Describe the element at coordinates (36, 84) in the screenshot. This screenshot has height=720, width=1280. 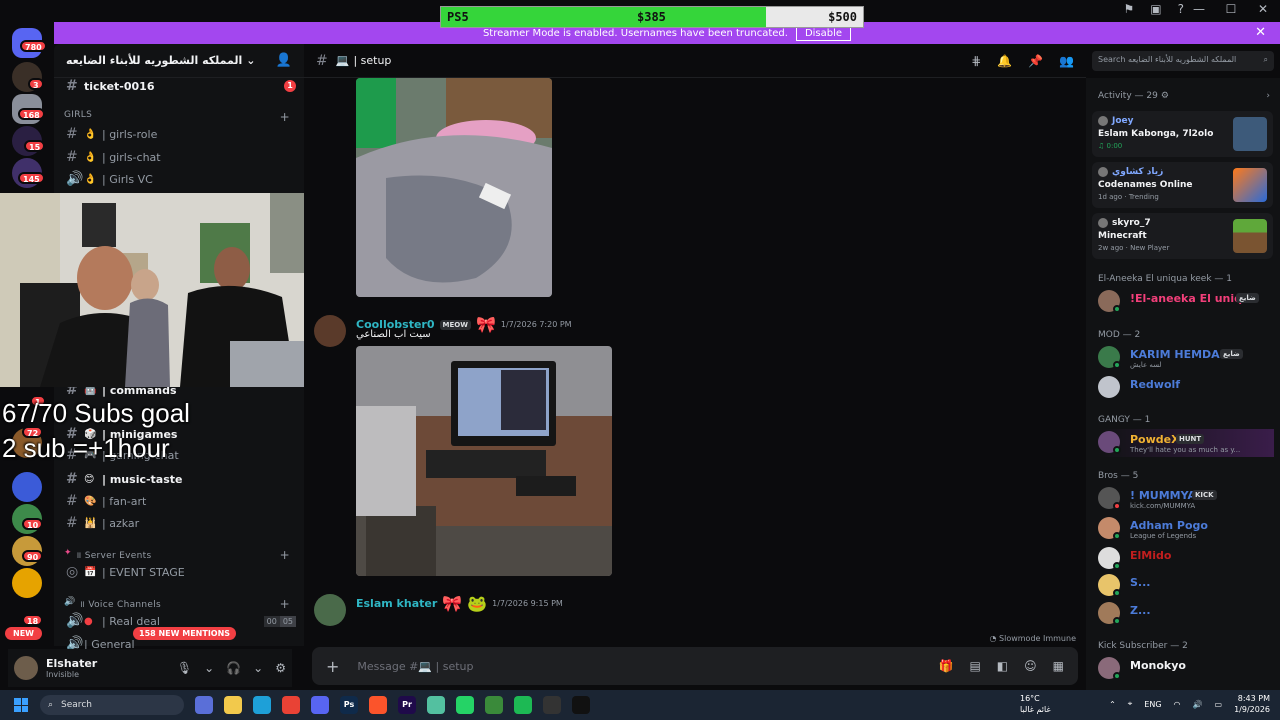
I see `server-badge: 3` at that location.